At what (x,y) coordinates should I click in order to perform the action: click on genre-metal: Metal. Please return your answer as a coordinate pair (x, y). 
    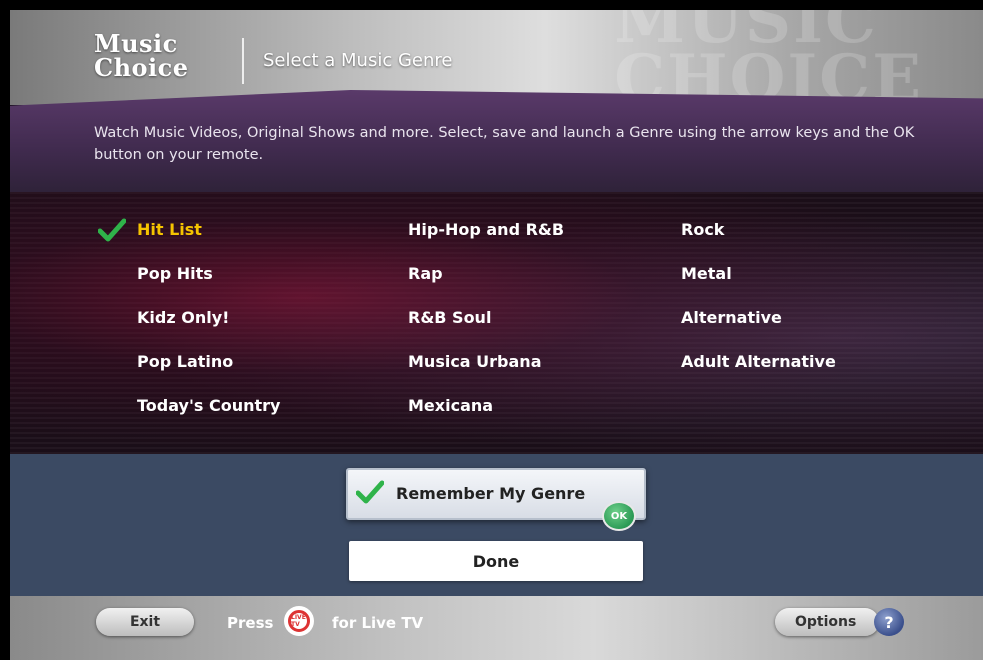
    Looking at the image, I should click on (706, 273).